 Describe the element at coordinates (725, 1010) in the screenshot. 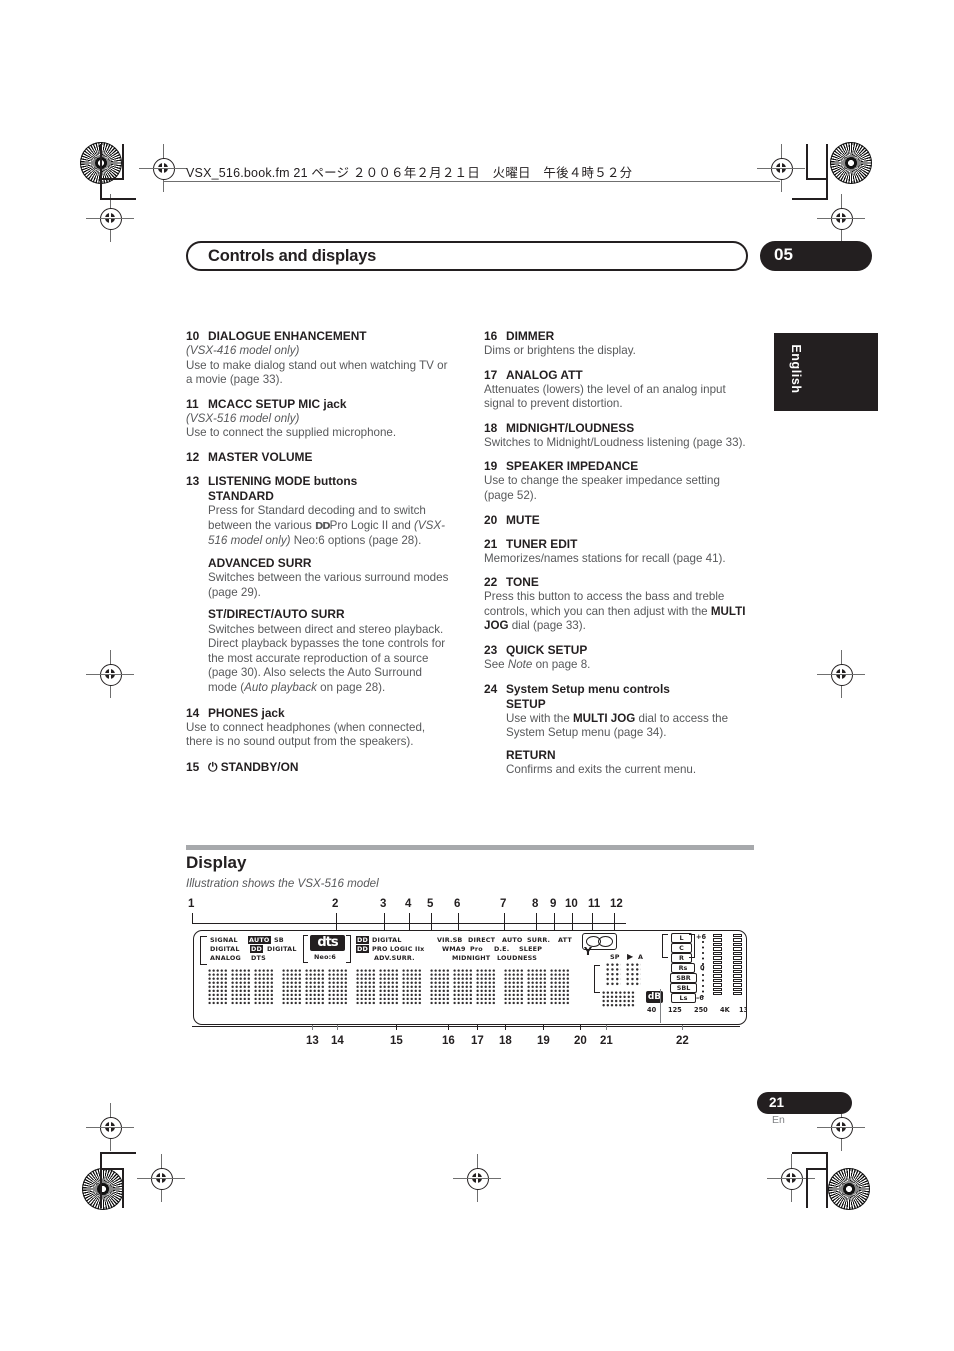

I see `eq-frequency-4k: 4K` at that location.